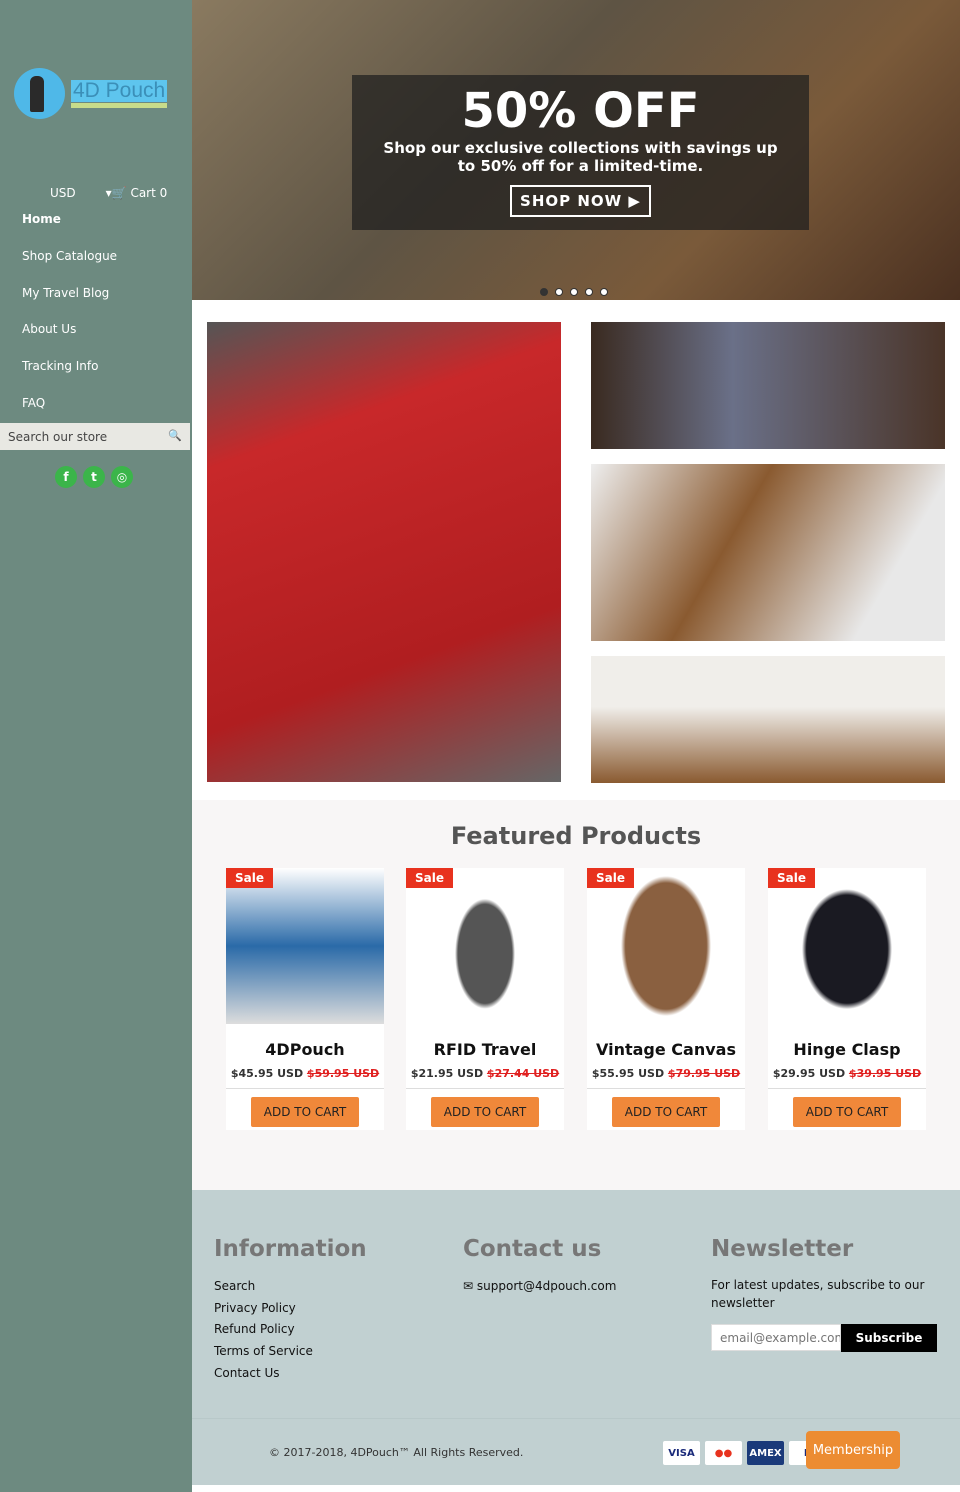  What do you see at coordinates (744, 1453) in the screenshot?
I see `payment-icons: VISA ●● AMEX P` at bounding box center [744, 1453].